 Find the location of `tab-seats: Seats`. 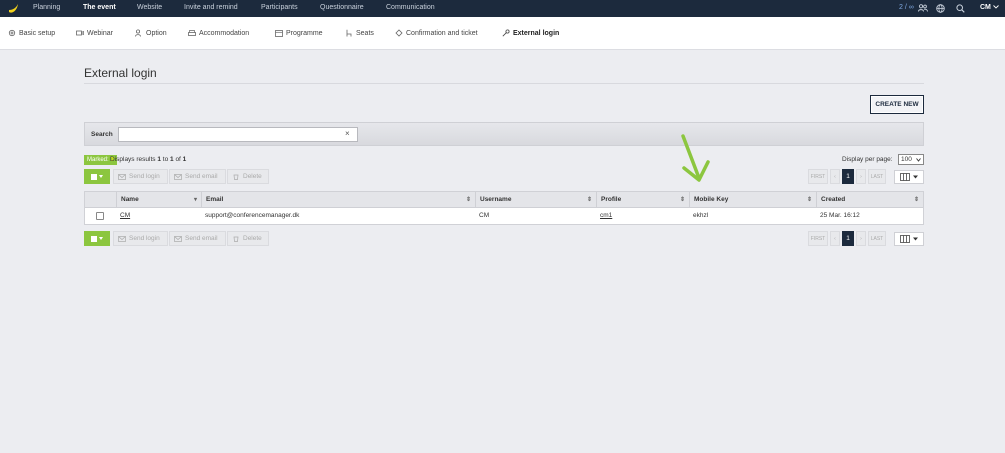

tab-seats: Seats is located at coordinates (359, 33).